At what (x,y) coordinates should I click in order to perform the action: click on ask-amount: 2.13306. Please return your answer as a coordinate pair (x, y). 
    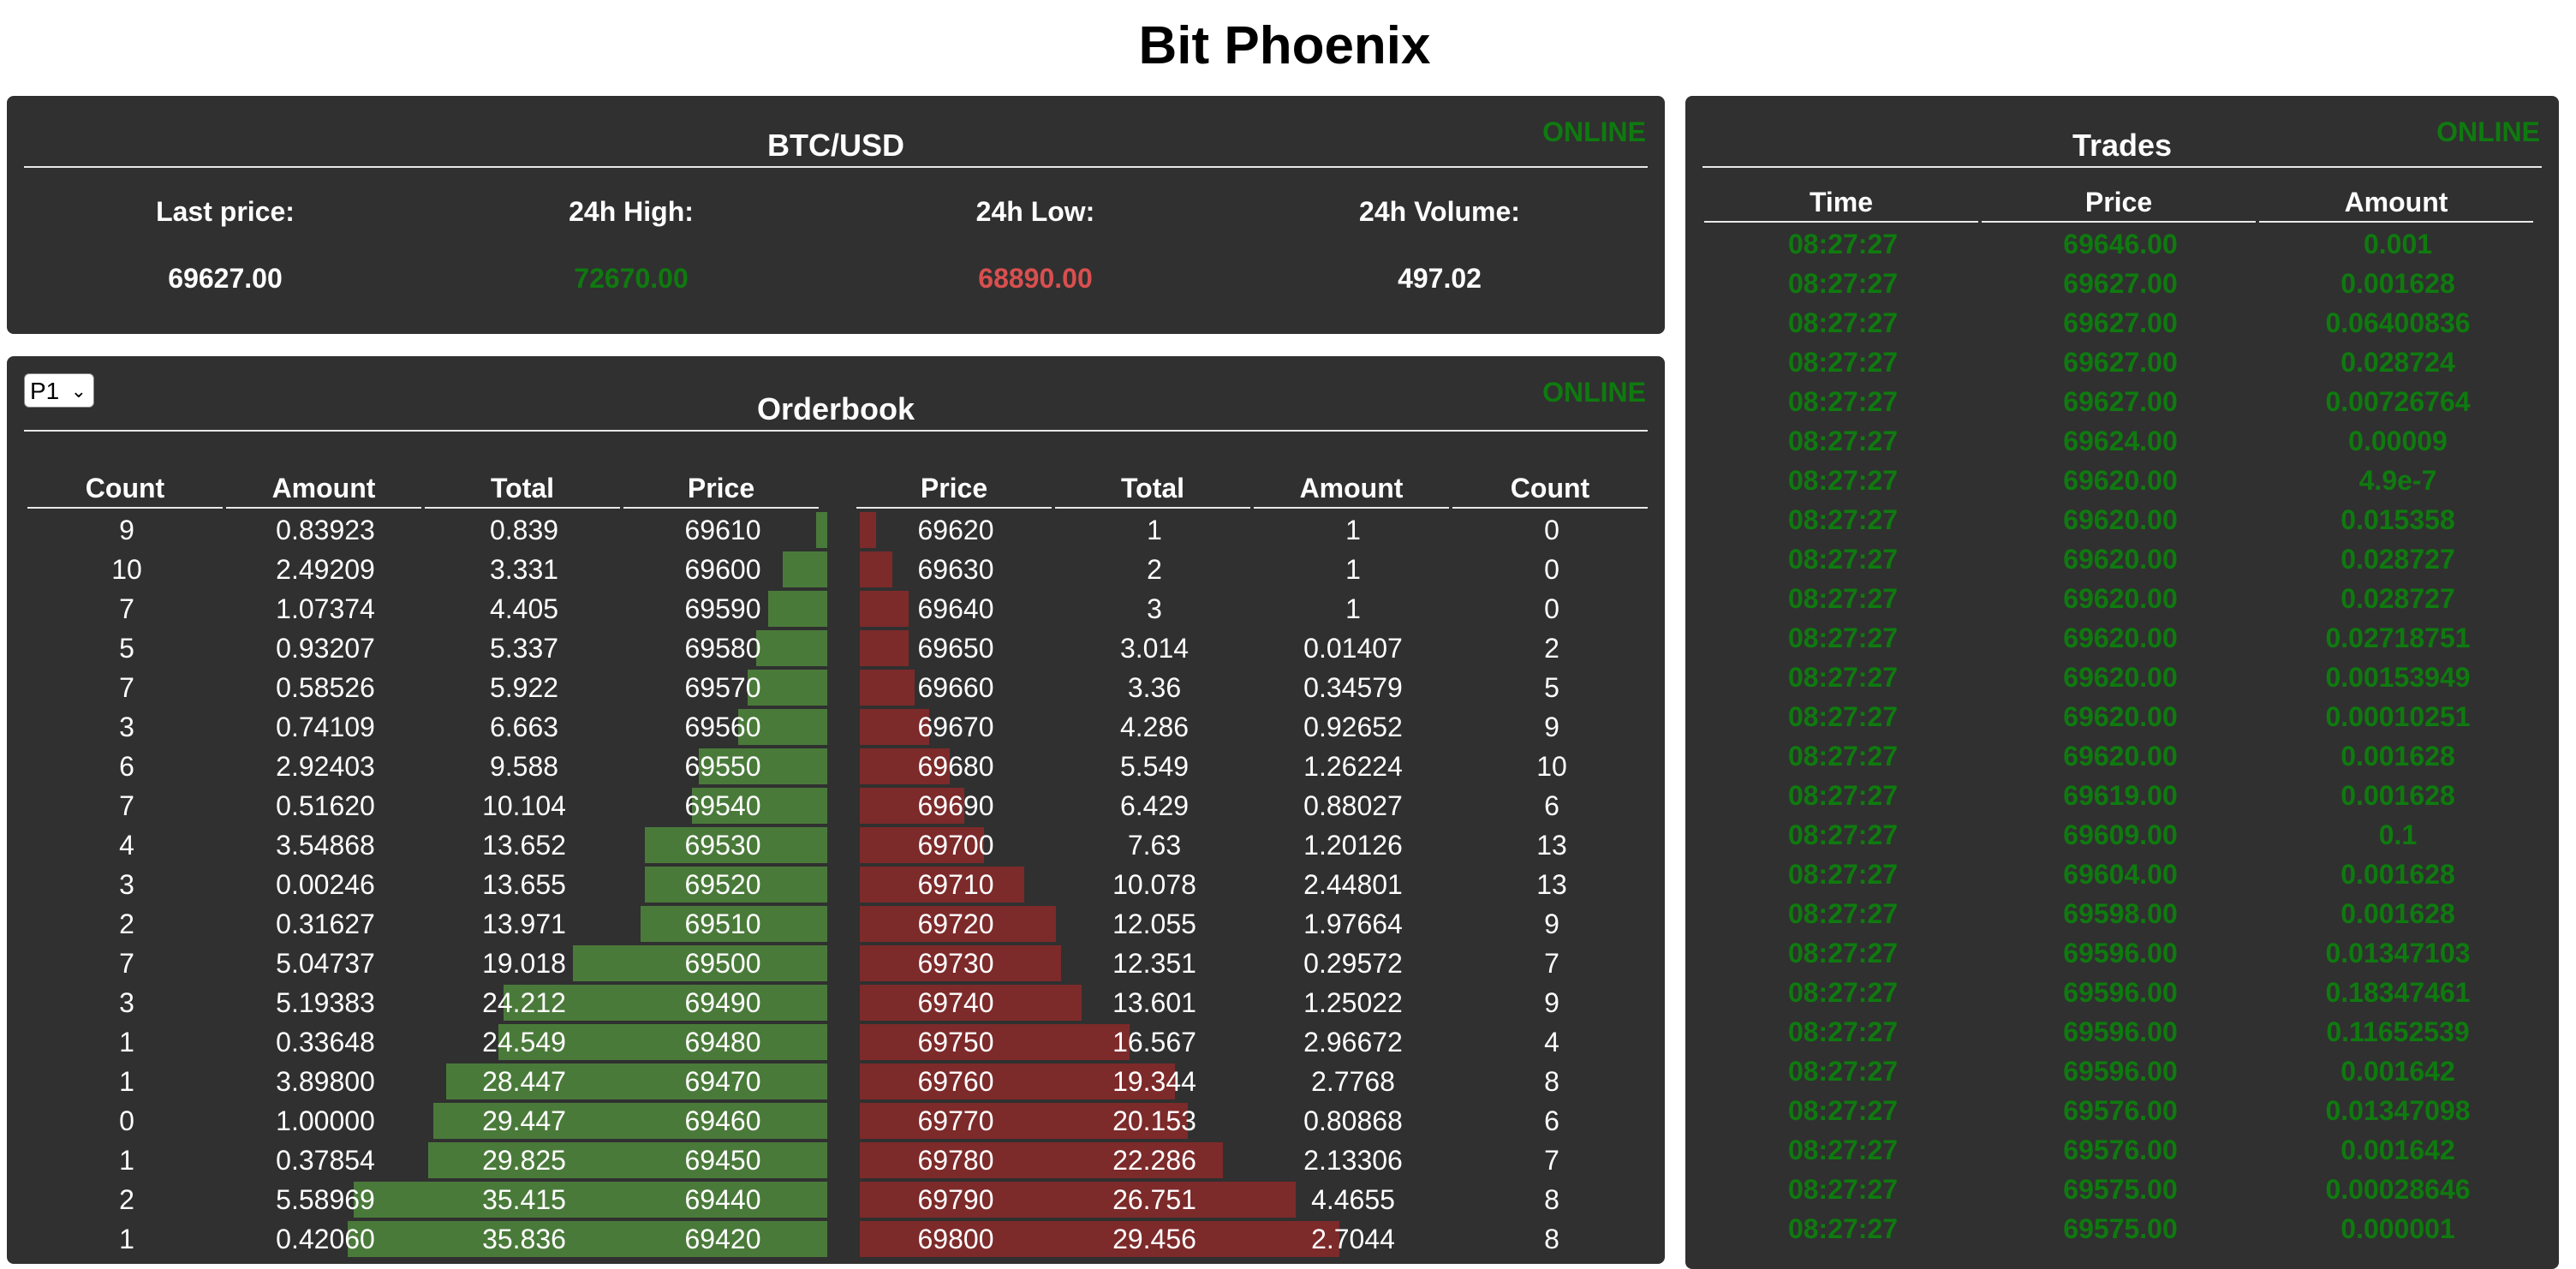
    Looking at the image, I should click on (1353, 1160).